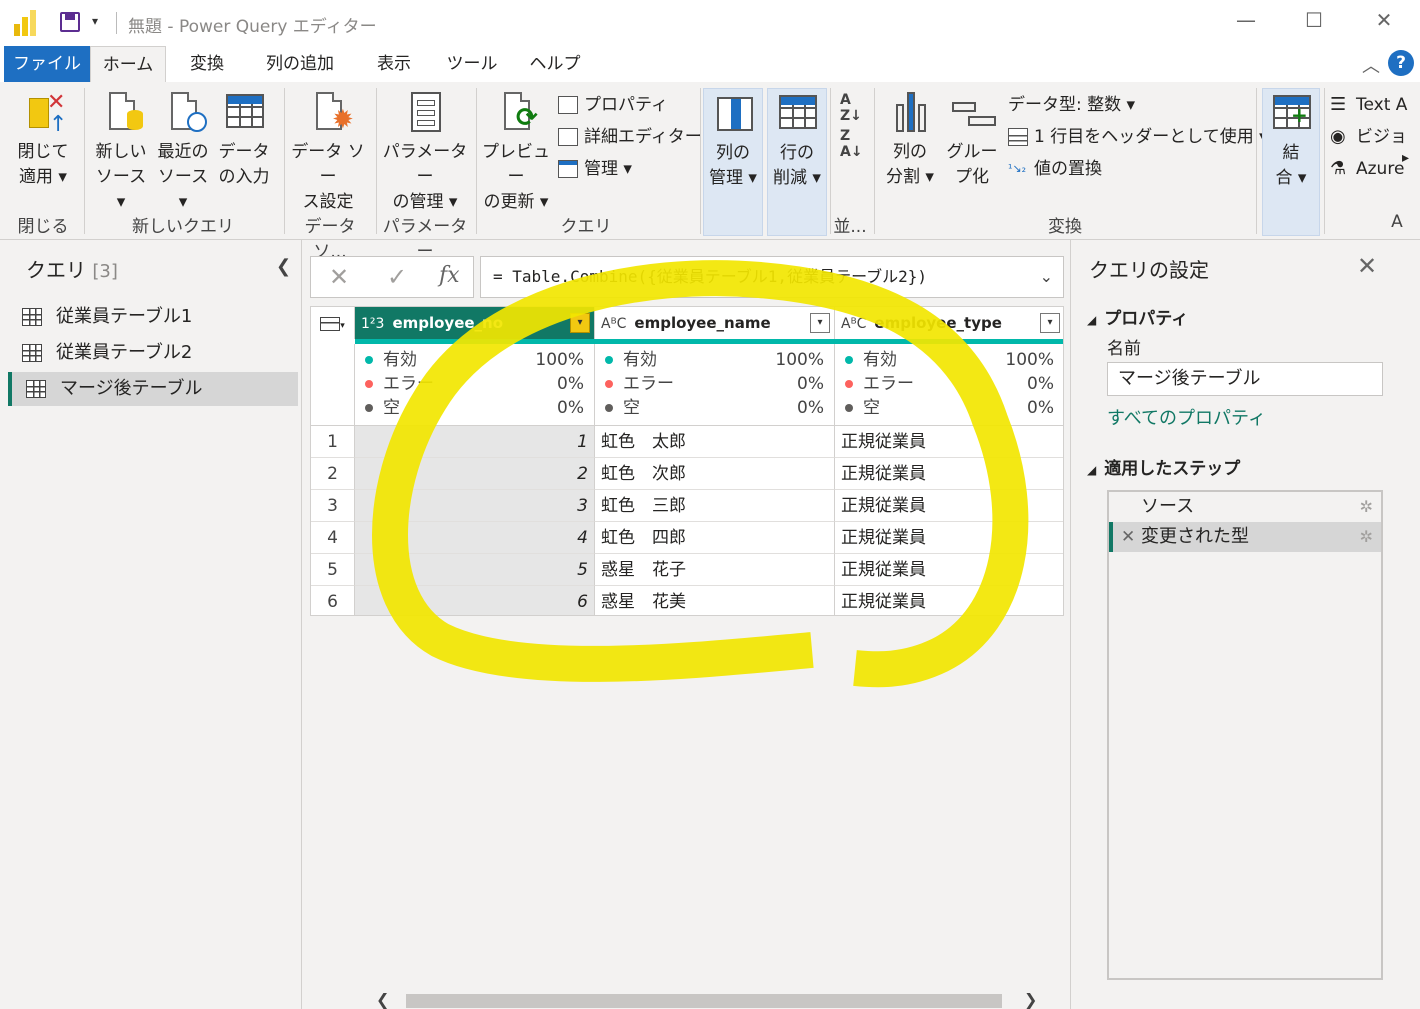 Image resolution: width=1420 pixels, height=1009 pixels. What do you see at coordinates (475, 570) in the screenshot?
I see `cell-employee-no: 5` at bounding box center [475, 570].